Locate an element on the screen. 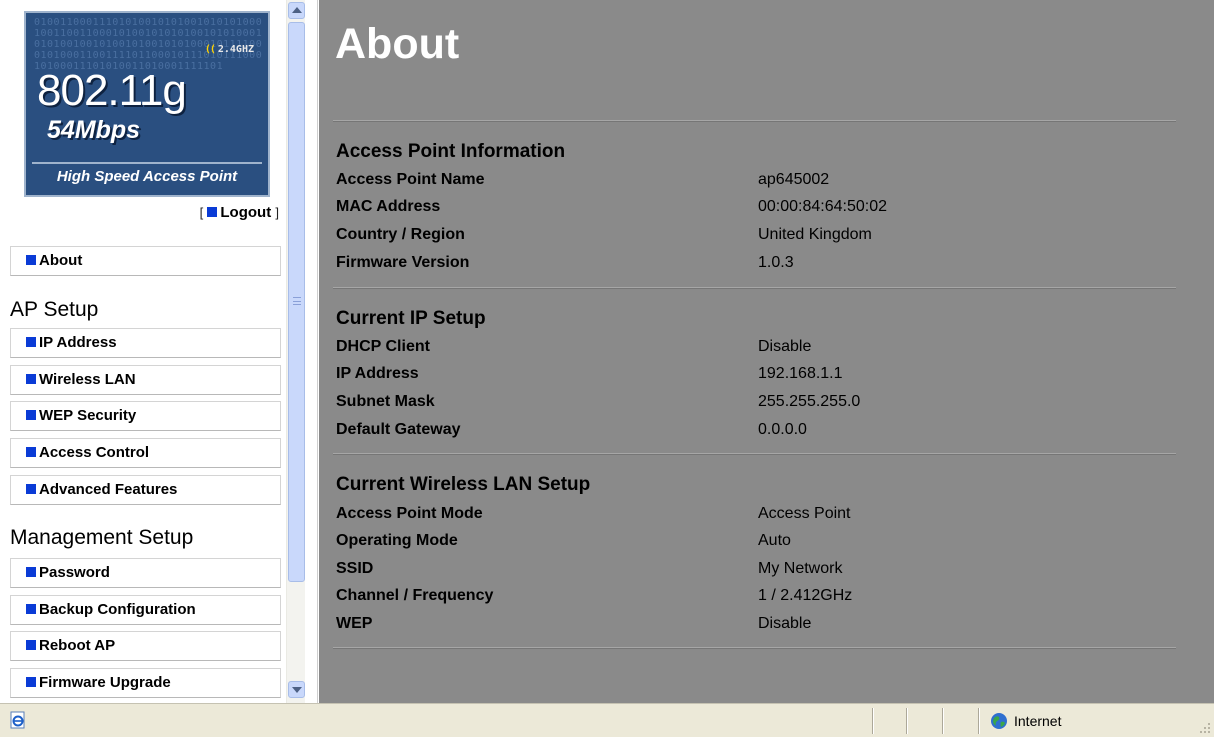 The image size is (1214, 737). value-ip-address: 192.168.1.1 is located at coordinates (800, 373).